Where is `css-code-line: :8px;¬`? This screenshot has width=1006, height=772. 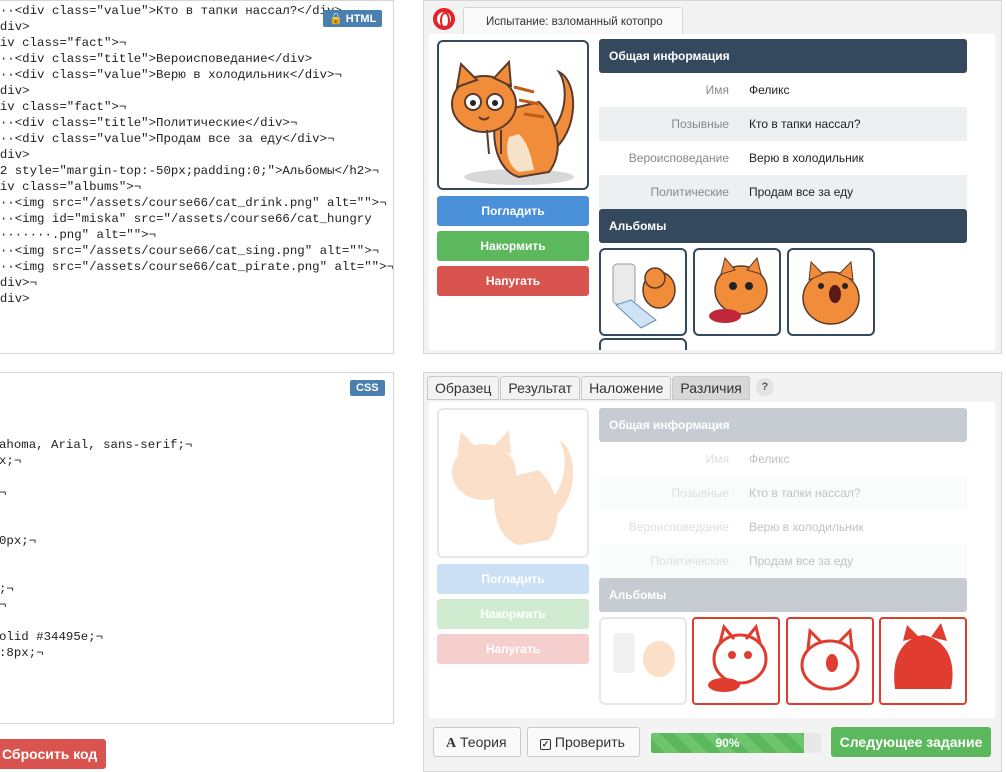
css-code-line: :8px;¬ is located at coordinates (96, 653).